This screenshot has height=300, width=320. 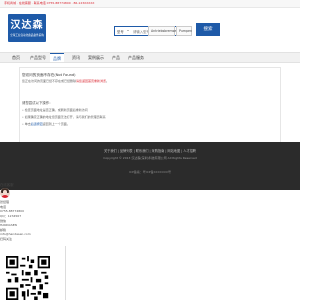 What do you see at coordinates (49, 81) in the screenshot?
I see `not-found-message-text: 您正在访问的页面已经不存在或已经删除` at bounding box center [49, 81].